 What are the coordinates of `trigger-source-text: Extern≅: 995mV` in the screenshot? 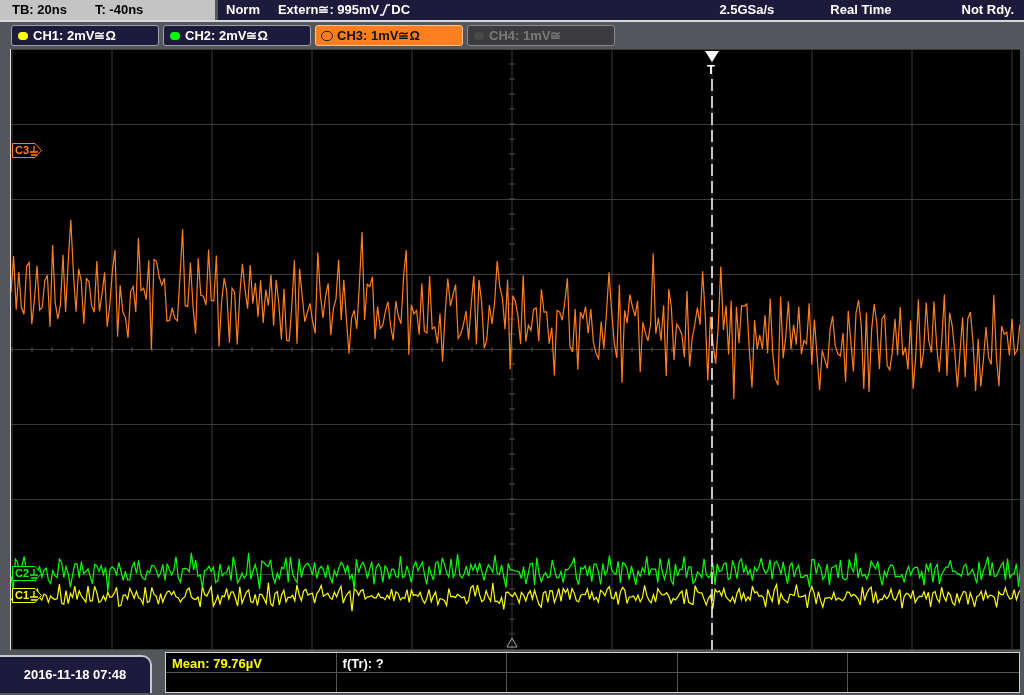 It's located at (328, 10).